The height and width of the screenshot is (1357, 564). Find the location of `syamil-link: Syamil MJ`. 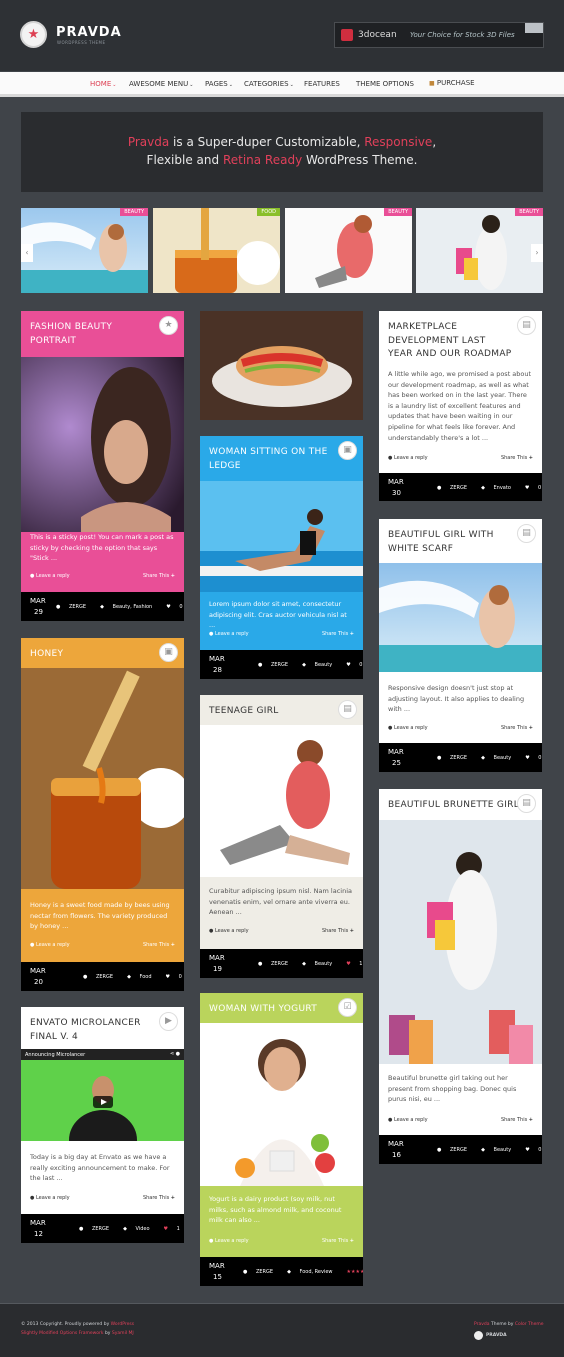

syamil-link: Syamil MJ is located at coordinates (123, 1333).